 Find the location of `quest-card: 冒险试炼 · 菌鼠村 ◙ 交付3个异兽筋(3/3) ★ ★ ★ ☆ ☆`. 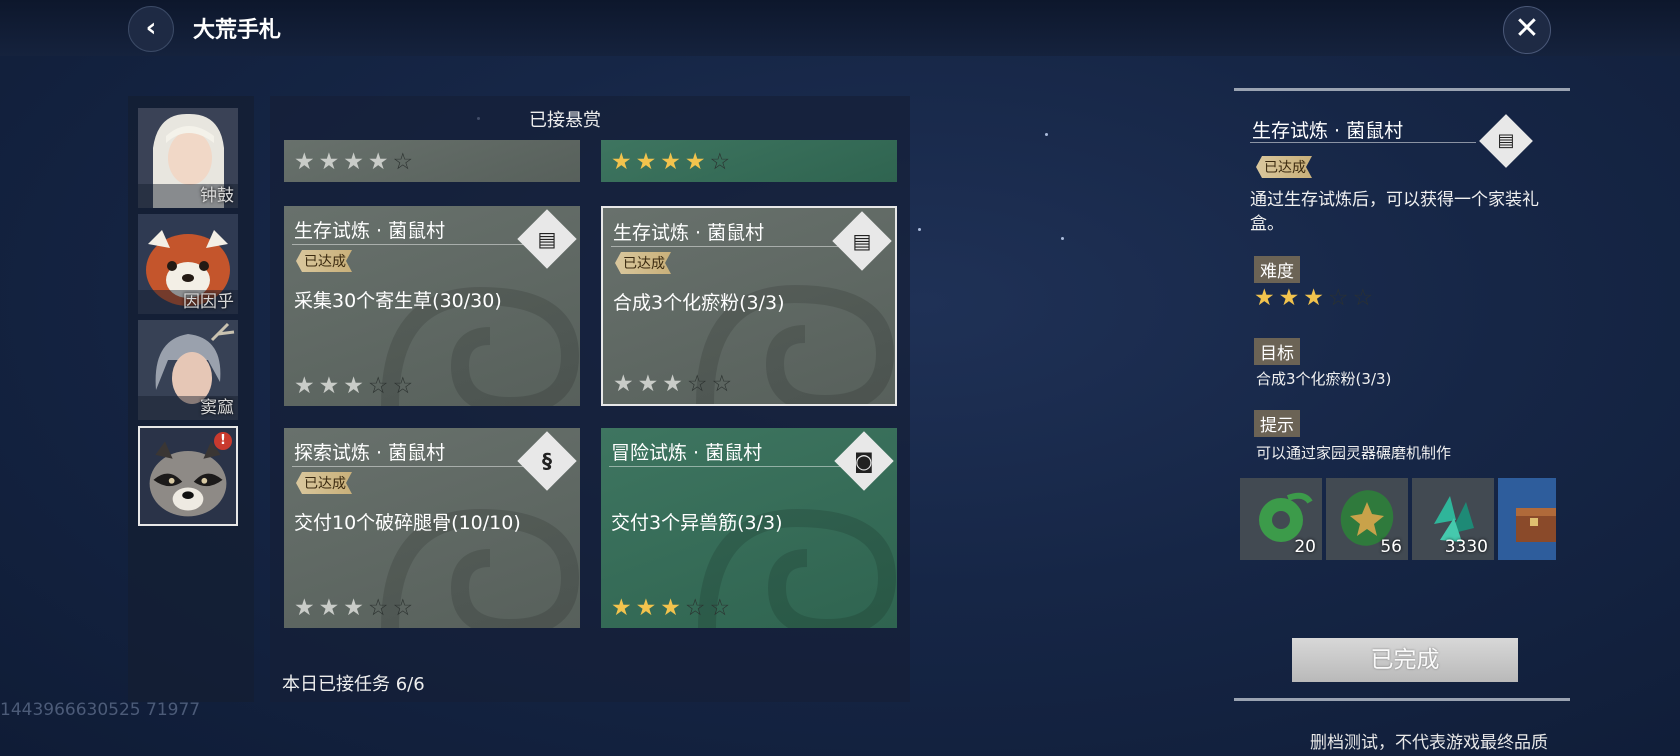

quest-card: 冒险试炼 · 菌鼠村 ◙ 交付3个异兽筋(3/3) ★ ★ ★ ☆ ☆ is located at coordinates (749, 528).